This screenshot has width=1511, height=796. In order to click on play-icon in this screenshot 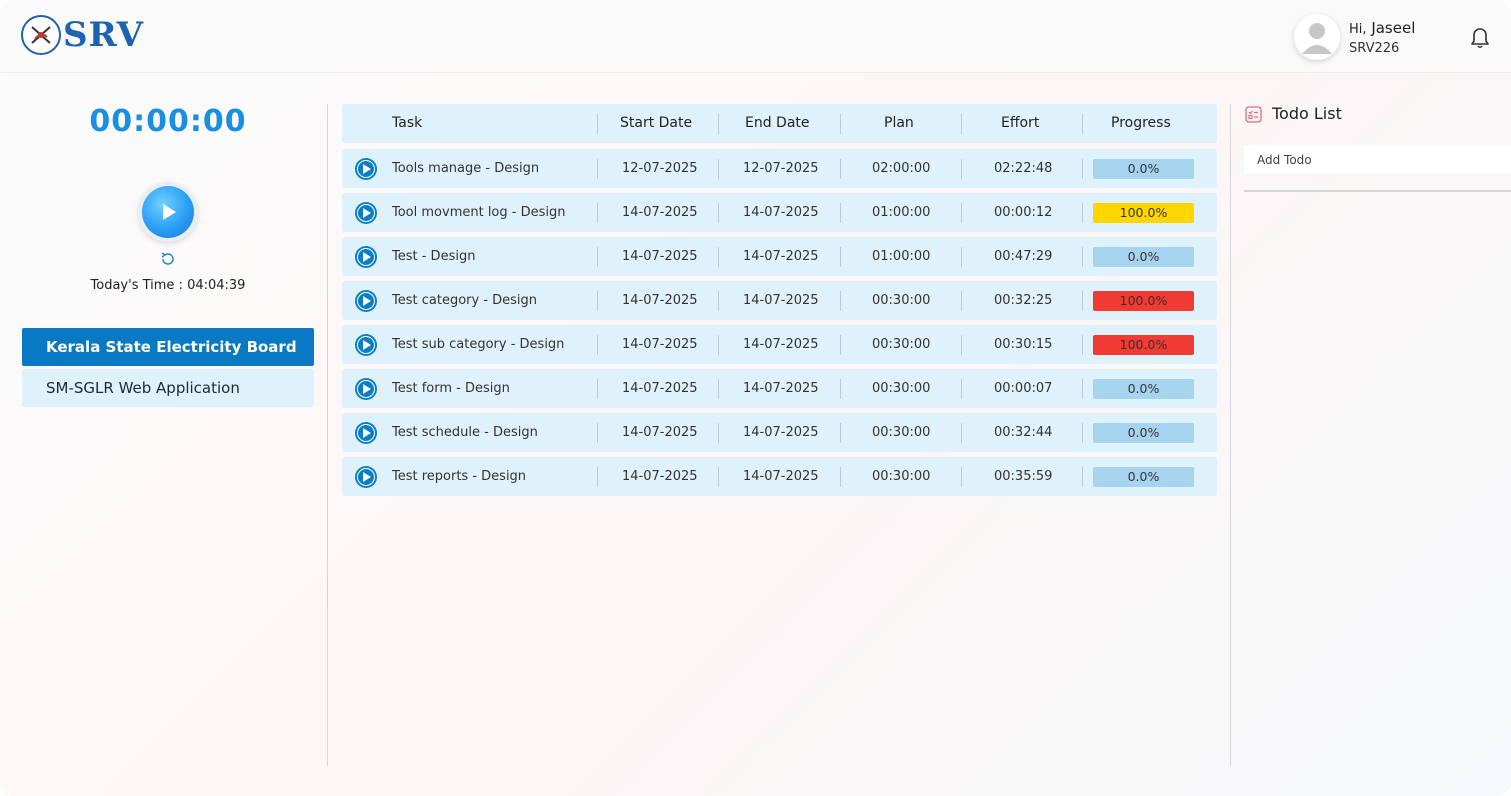, I will do `click(168, 212)`.